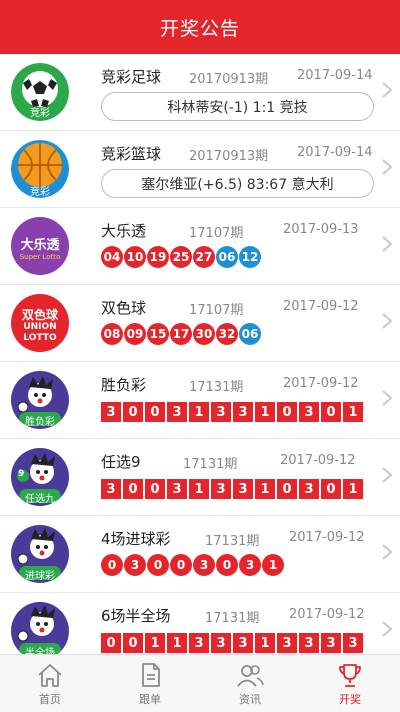  I want to click on tab-follow: 跟单, so click(150, 683).